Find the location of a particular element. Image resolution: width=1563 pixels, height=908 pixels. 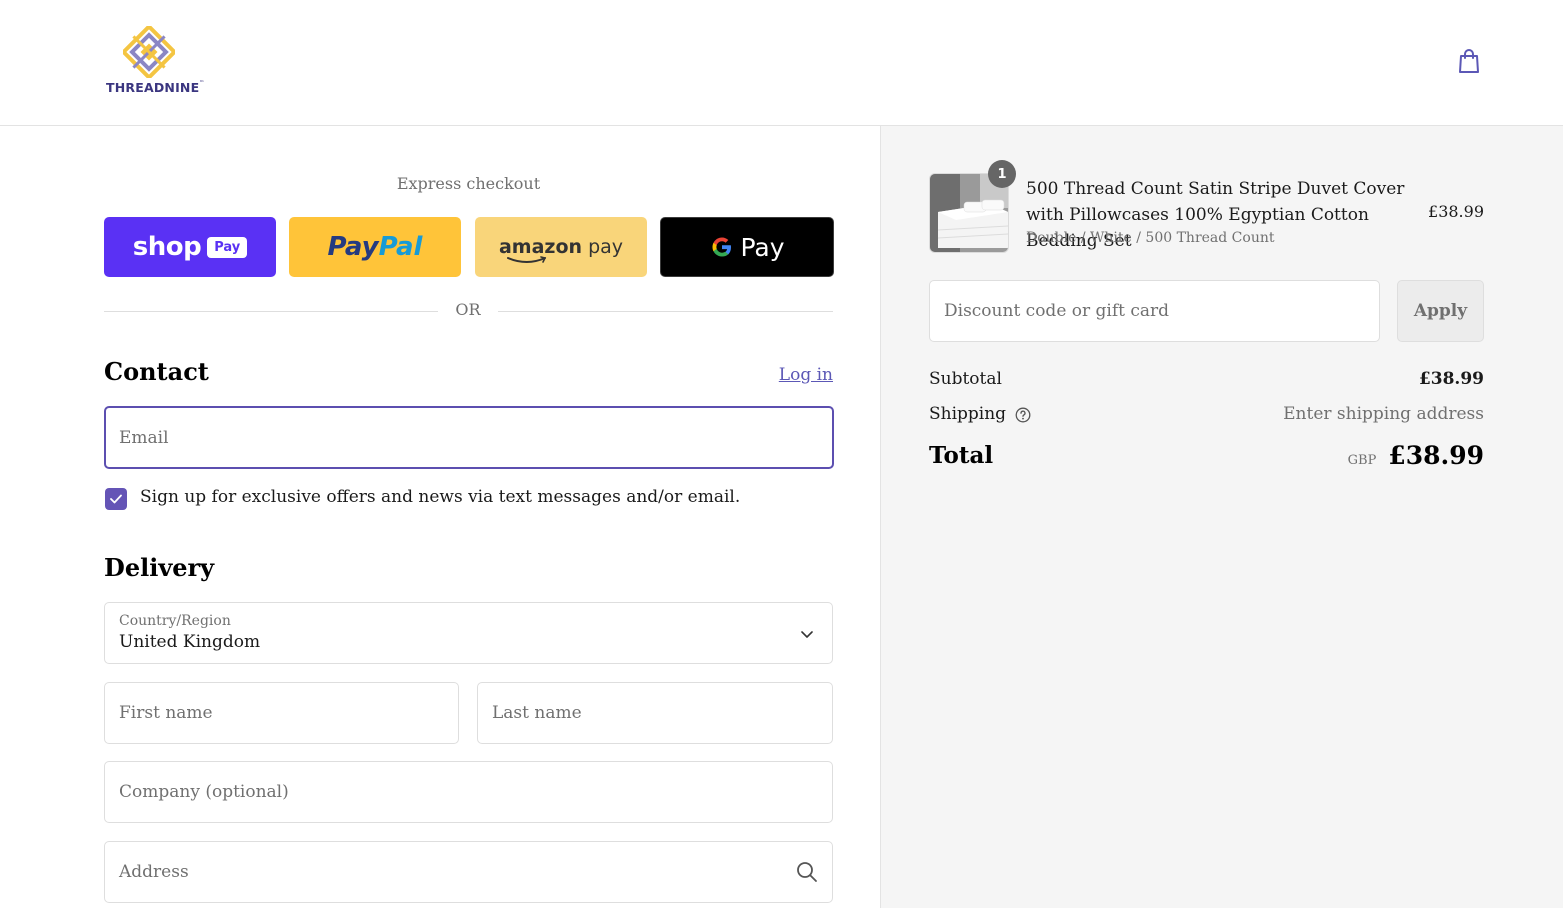

total-amount: GBP £38.99 is located at coordinates (1416, 455).